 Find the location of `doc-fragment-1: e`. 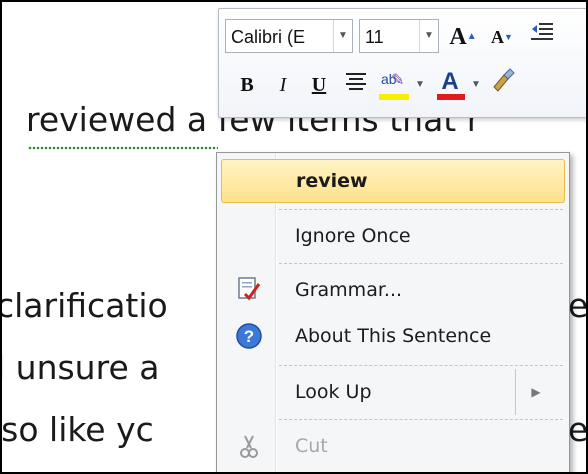

doc-fragment-1: e is located at coordinates (578, 305).